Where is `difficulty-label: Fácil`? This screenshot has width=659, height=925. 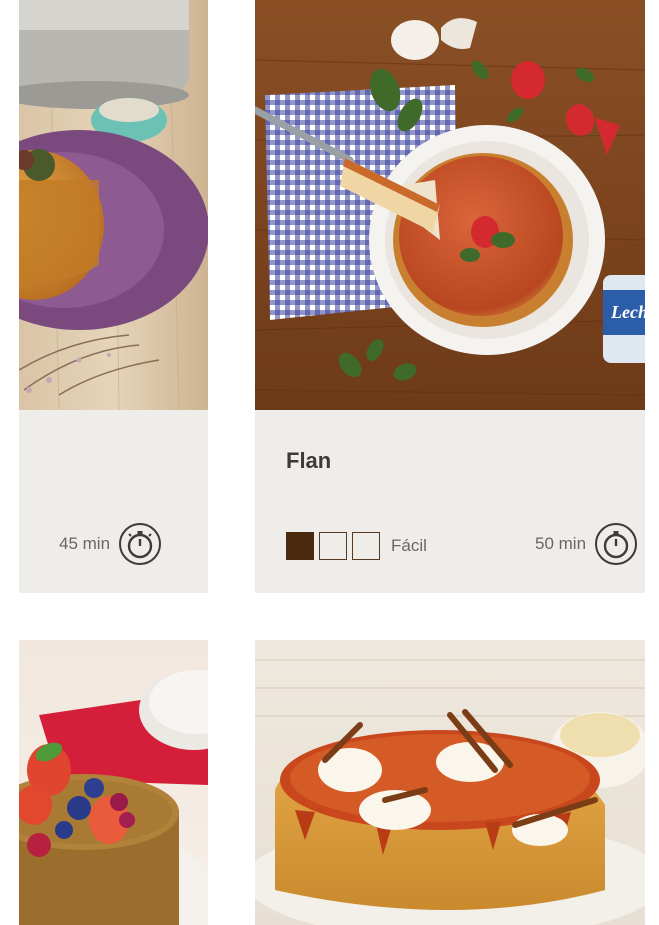
difficulty-label: Fácil is located at coordinates (409, 545).